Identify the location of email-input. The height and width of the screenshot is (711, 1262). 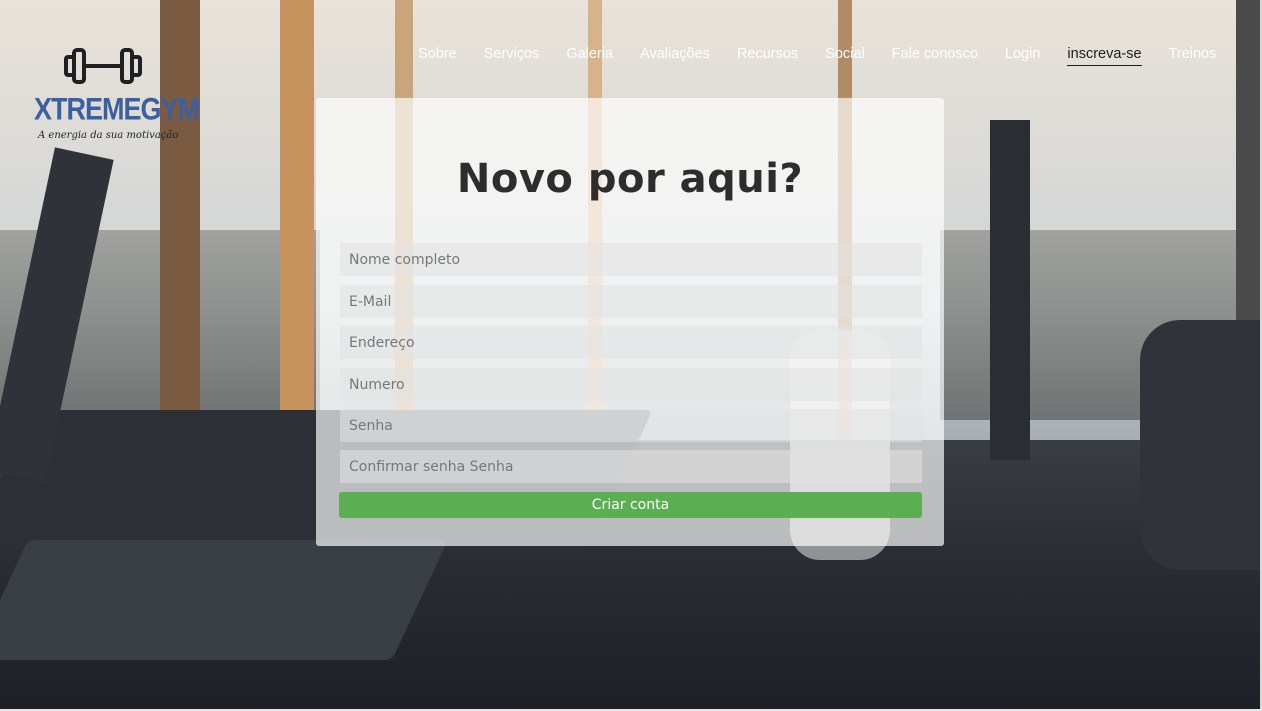
(631, 301).